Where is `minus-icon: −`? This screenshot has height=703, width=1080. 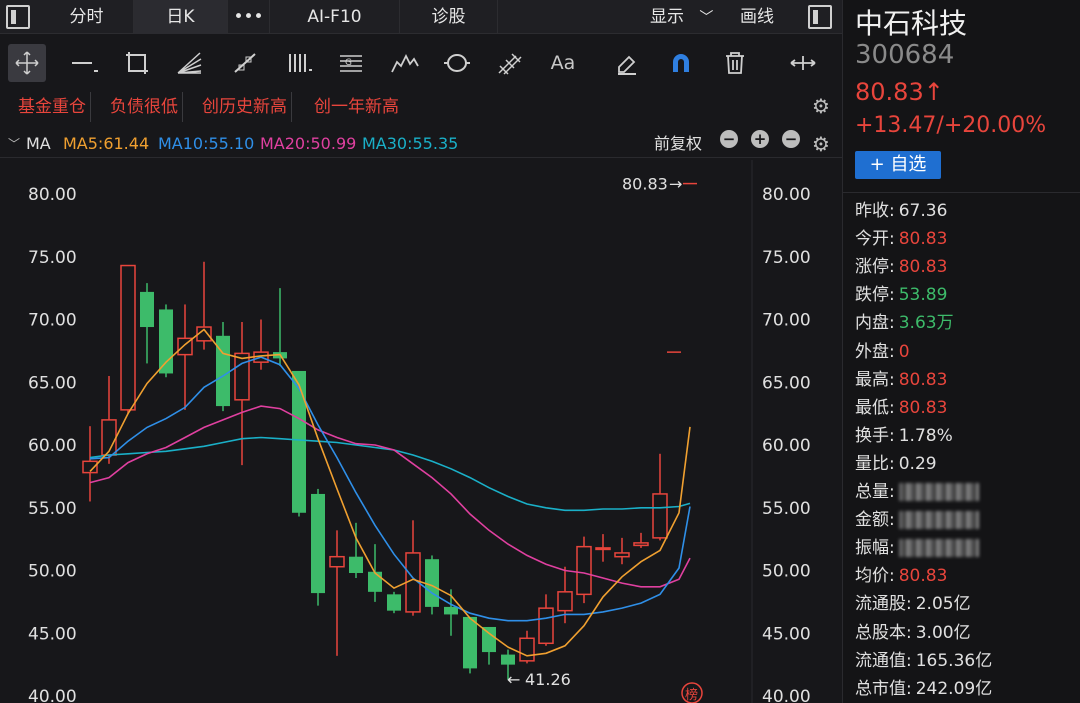
minus-icon: − is located at coordinates (729, 139).